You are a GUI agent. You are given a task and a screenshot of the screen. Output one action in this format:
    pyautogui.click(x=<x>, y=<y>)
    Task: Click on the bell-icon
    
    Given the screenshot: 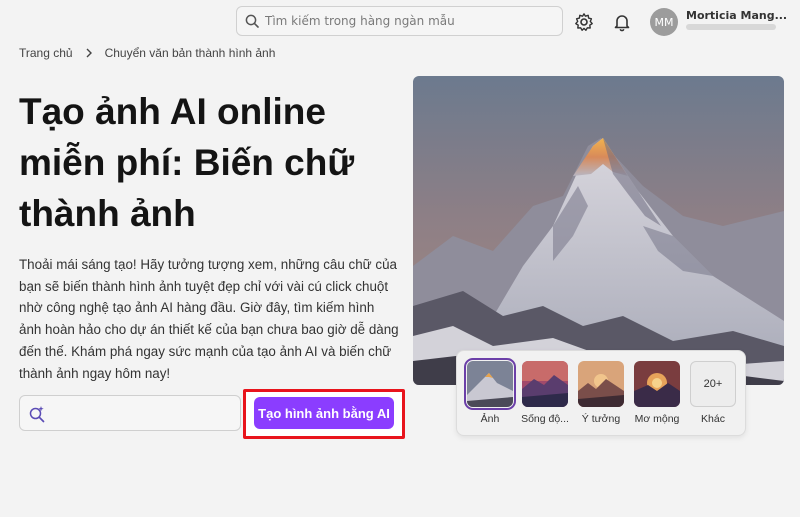 What is the action you would take?
    pyautogui.click(x=622, y=22)
    